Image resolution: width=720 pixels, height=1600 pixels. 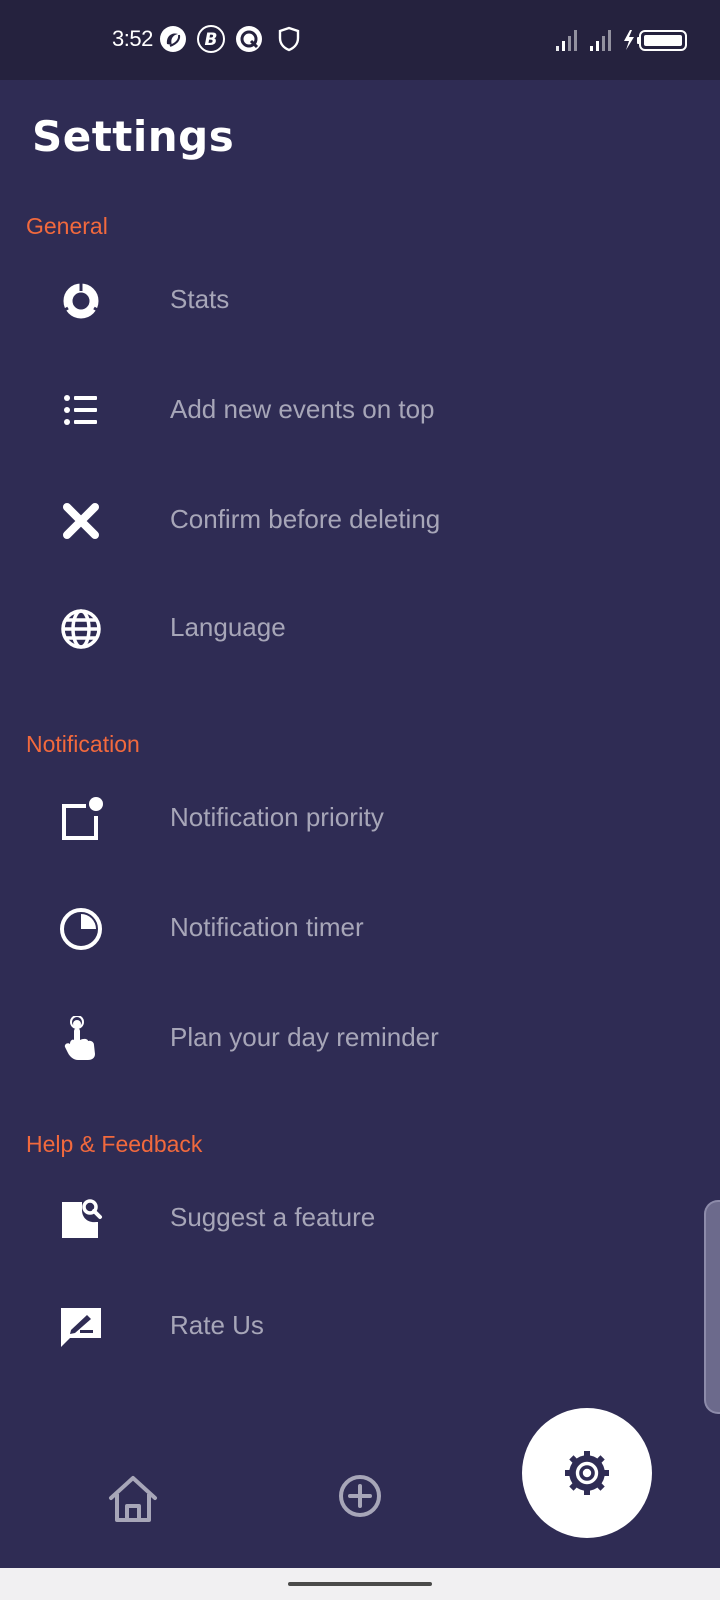 I want to click on rate-feedback-icon, so click(x=81, y=1327).